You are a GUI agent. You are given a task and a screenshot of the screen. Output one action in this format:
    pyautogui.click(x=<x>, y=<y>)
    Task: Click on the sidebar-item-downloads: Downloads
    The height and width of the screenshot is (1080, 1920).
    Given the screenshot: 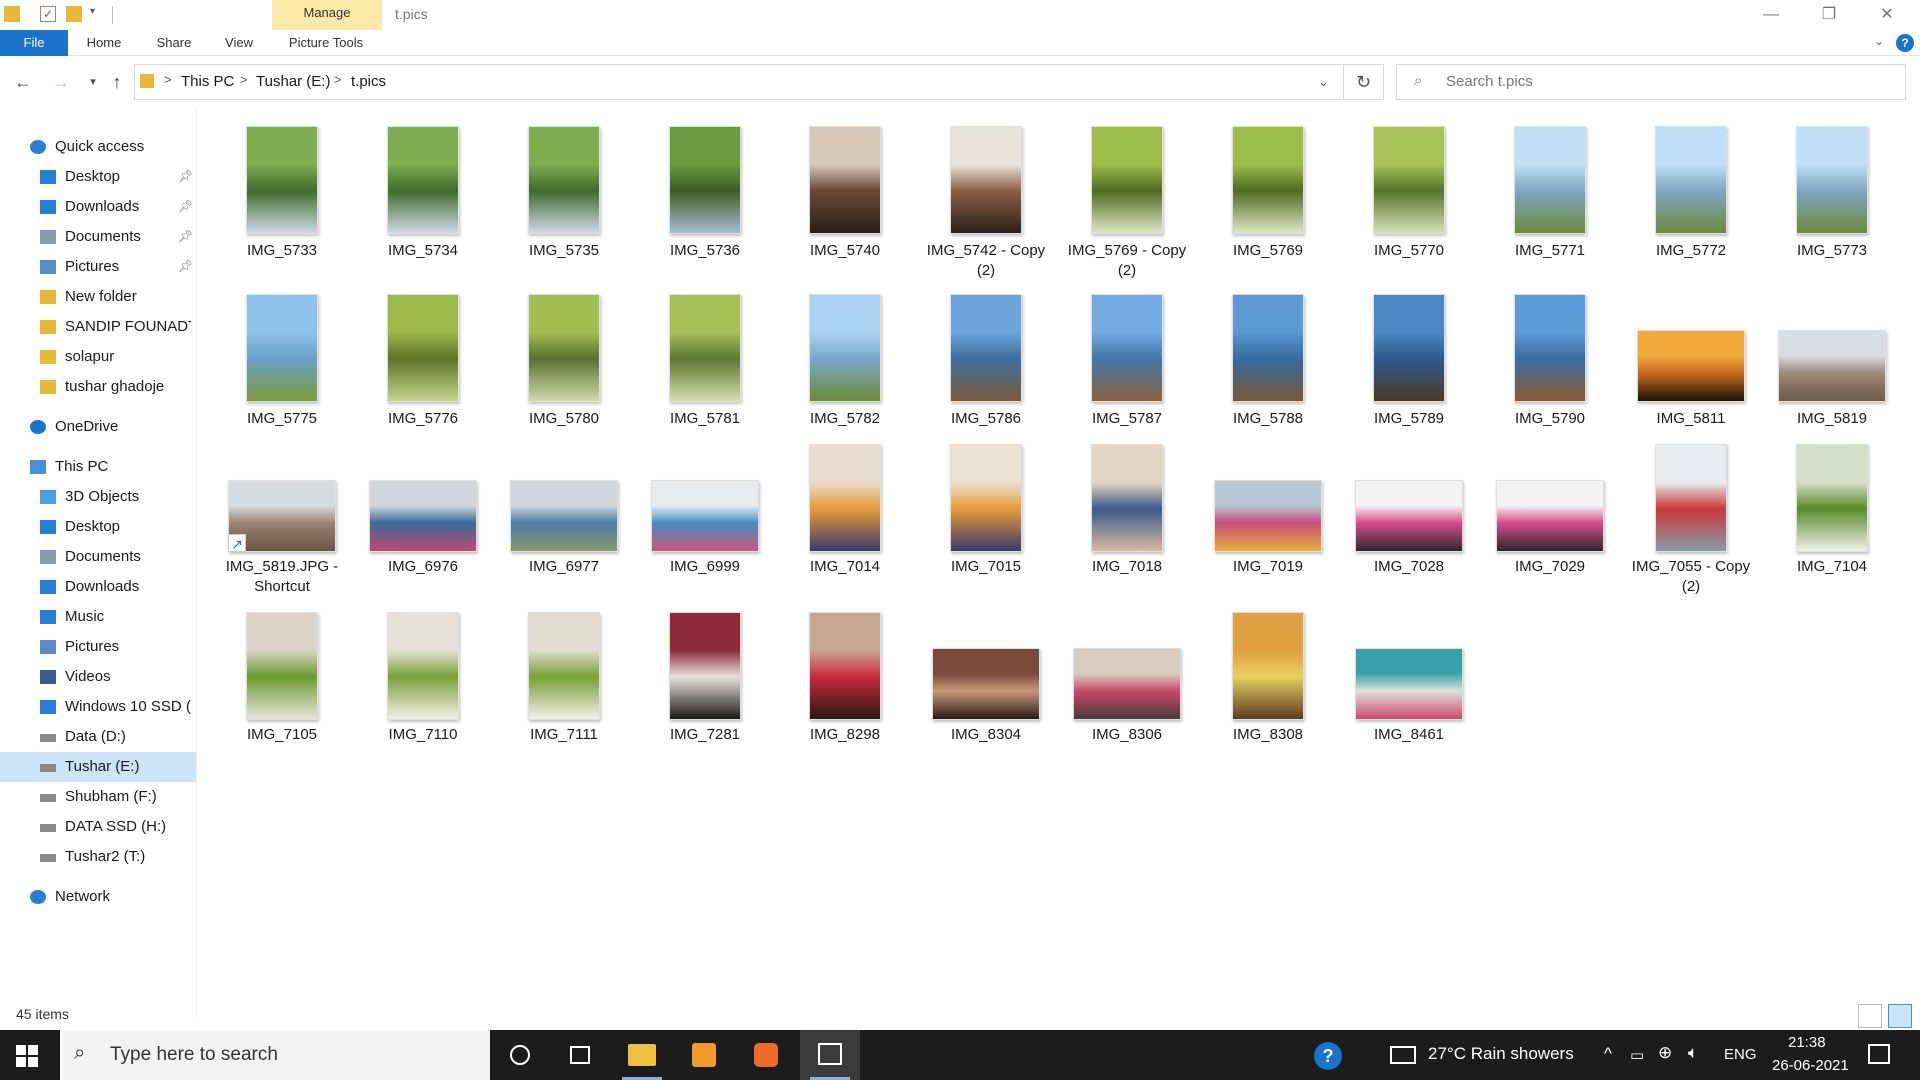 What is the action you would take?
    pyautogui.click(x=98, y=587)
    